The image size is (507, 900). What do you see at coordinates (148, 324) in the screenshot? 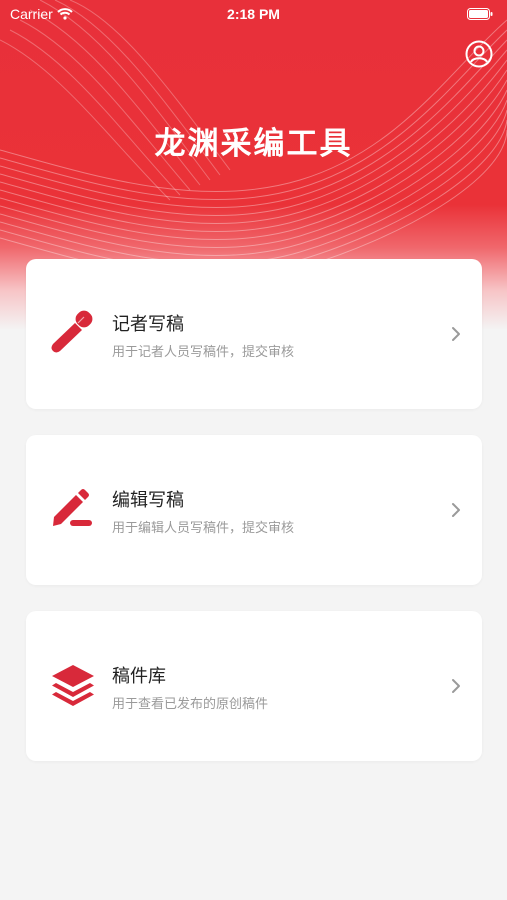
I see `card-title: 记者写稿` at bounding box center [148, 324].